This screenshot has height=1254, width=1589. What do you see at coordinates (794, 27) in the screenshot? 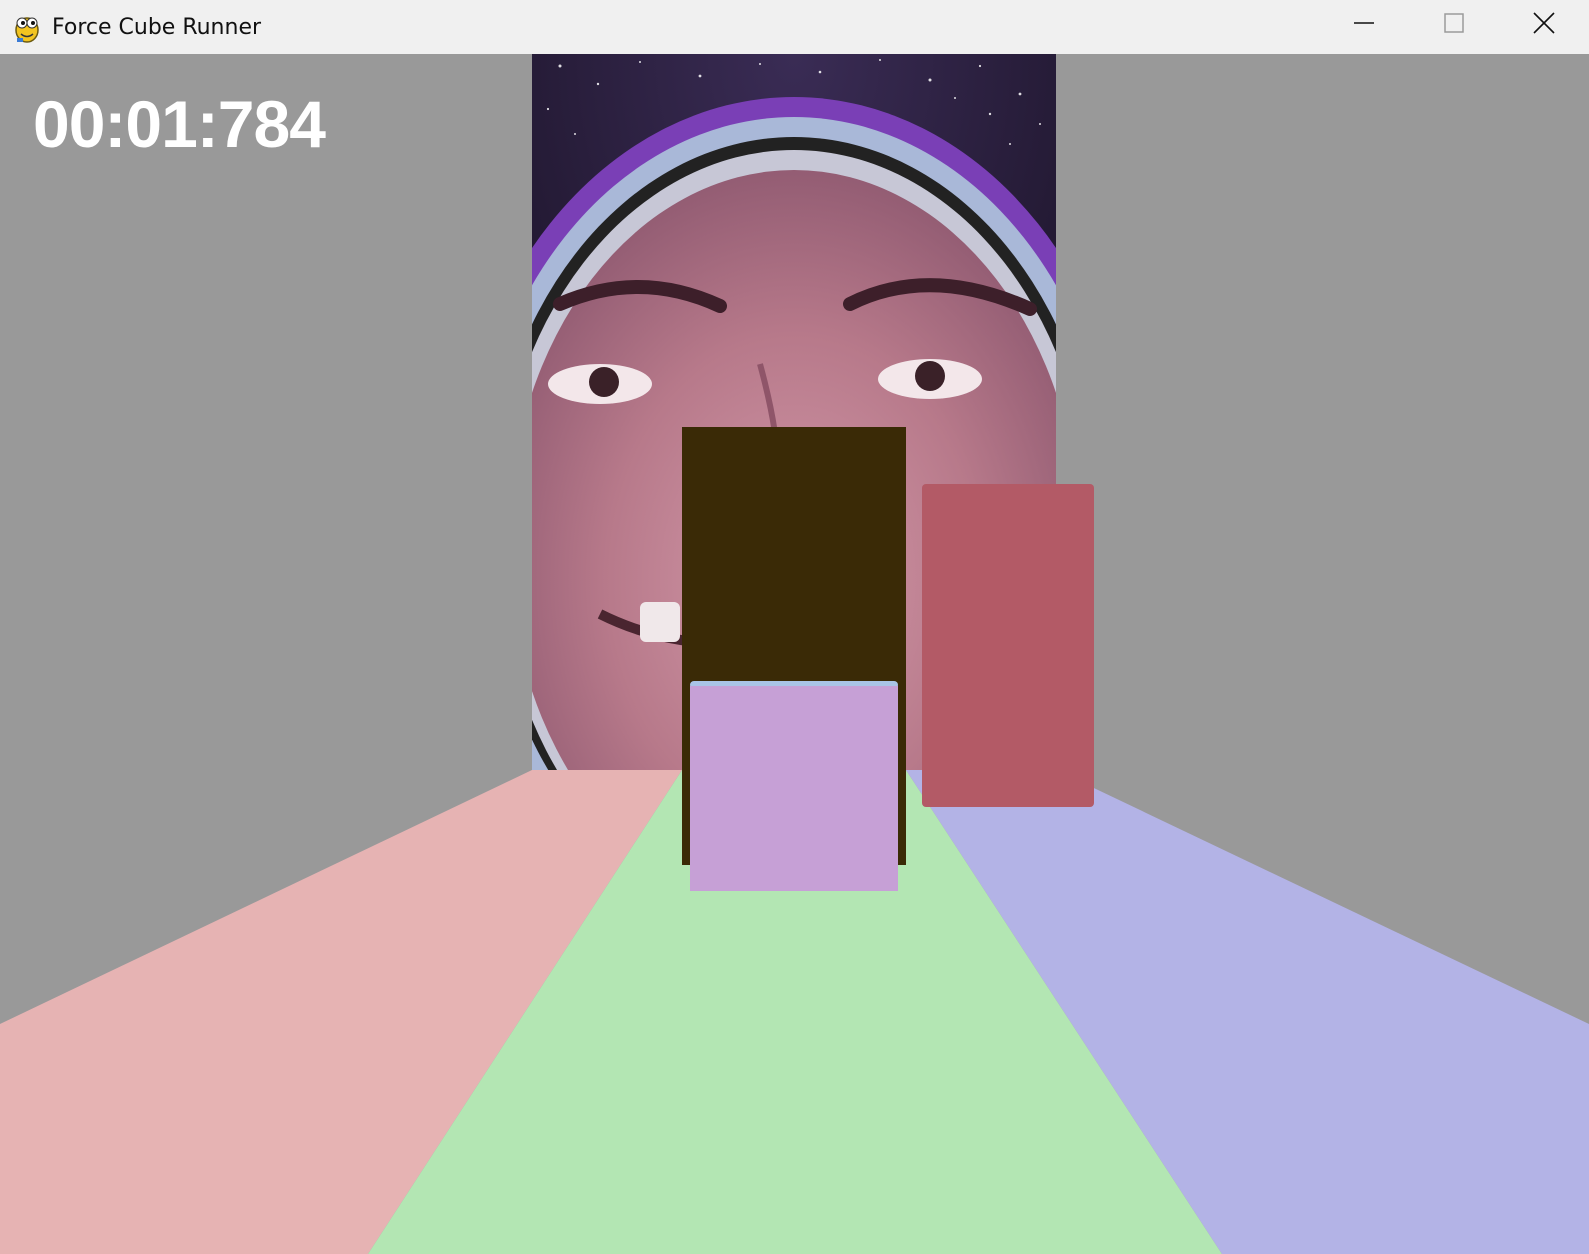
I see `title-bar: Force Cube Runner` at bounding box center [794, 27].